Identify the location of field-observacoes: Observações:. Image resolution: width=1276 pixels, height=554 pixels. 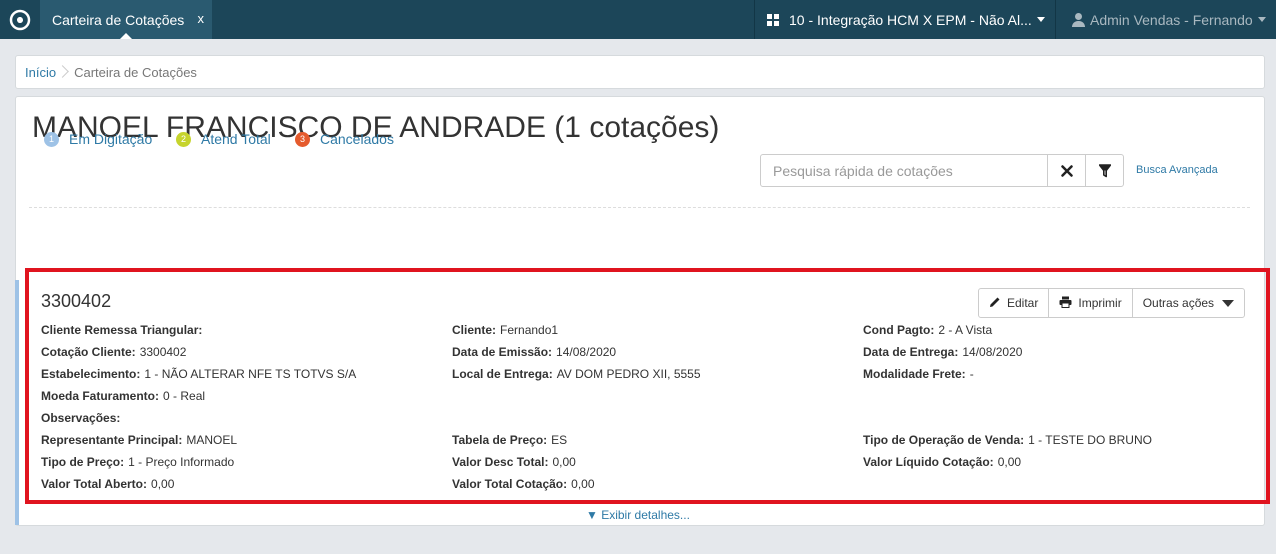
(81, 418).